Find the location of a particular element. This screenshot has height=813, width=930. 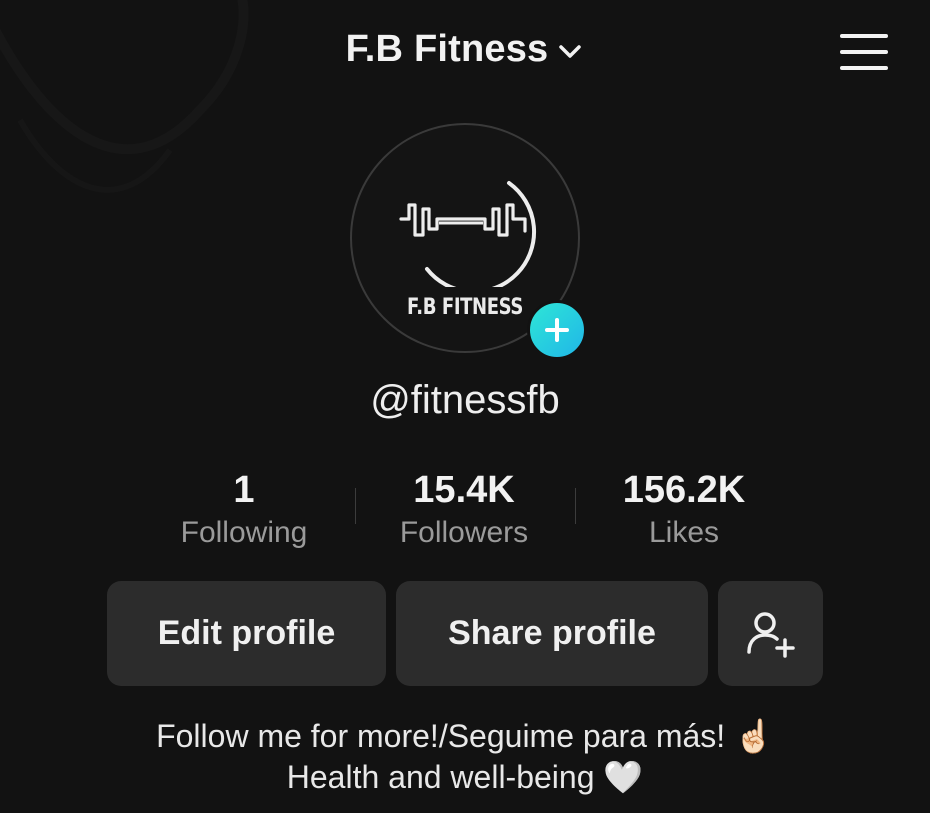

hamburger-menu-icon is located at coordinates (864, 52).